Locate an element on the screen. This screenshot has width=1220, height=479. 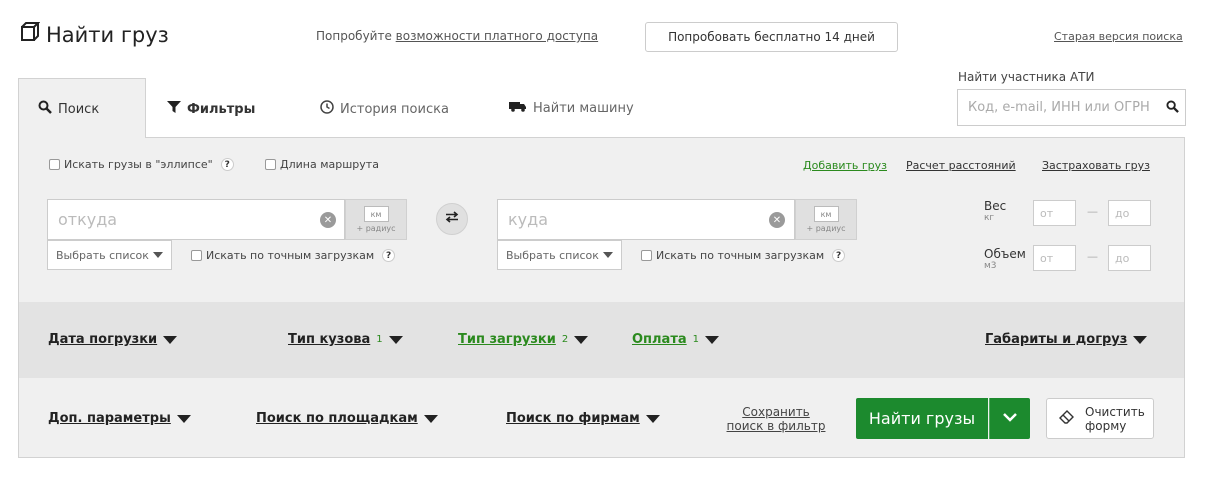
find-cargo-button: Найти грузы is located at coordinates (922, 418).